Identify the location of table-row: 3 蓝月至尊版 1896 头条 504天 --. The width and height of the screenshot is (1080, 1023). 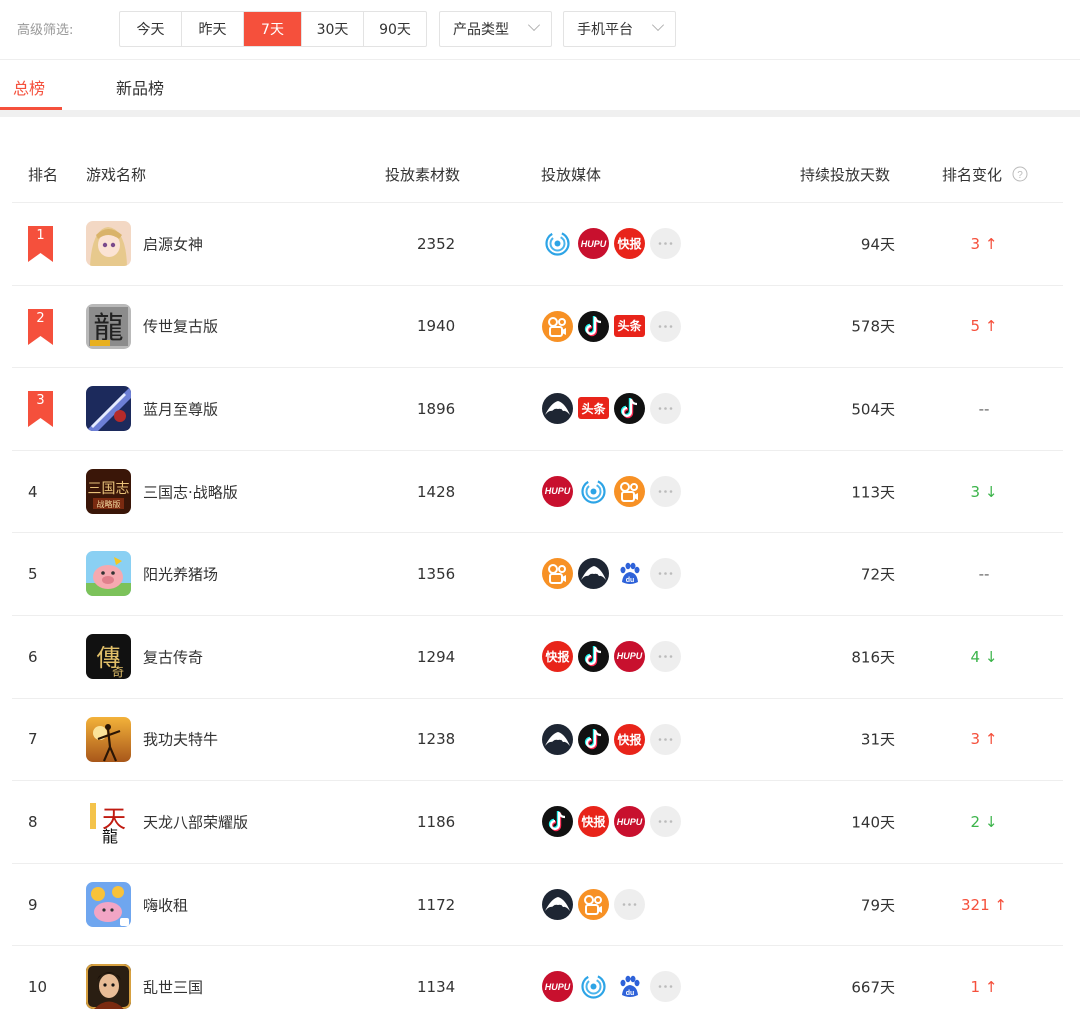
(537, 409).